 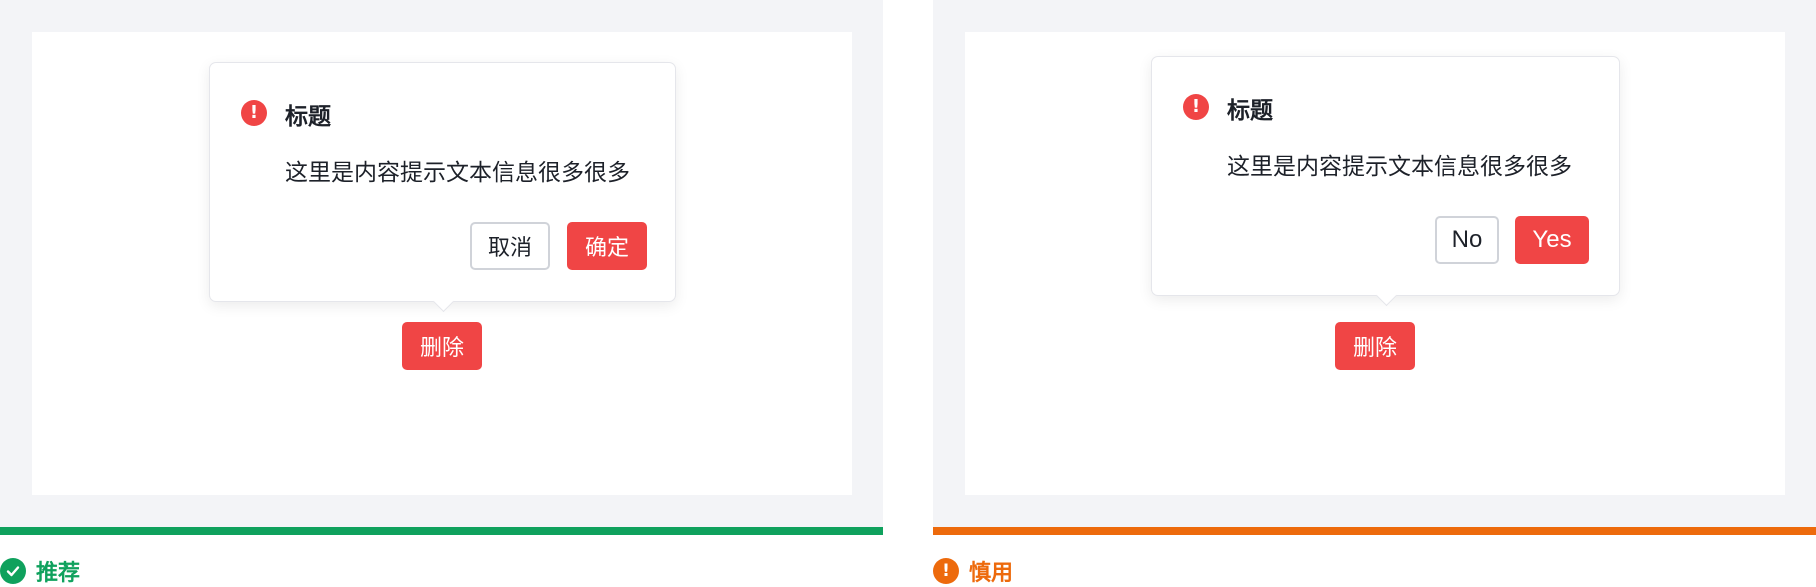 I want to click on verdict-label: 慎用, so click(x=991, y=573).